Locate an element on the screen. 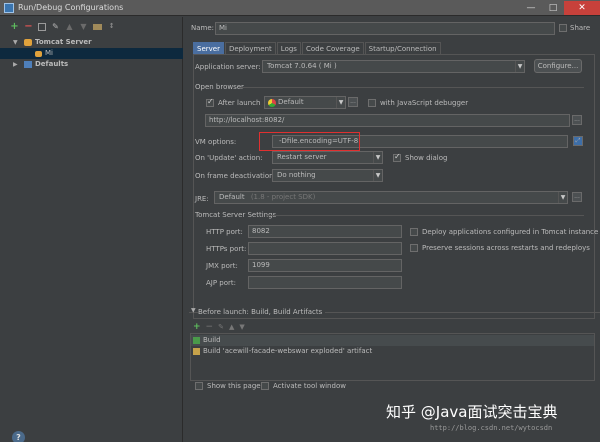 The image size is (600, 442). expand-down-icon: ▼ is located at coordinates (15, 42).